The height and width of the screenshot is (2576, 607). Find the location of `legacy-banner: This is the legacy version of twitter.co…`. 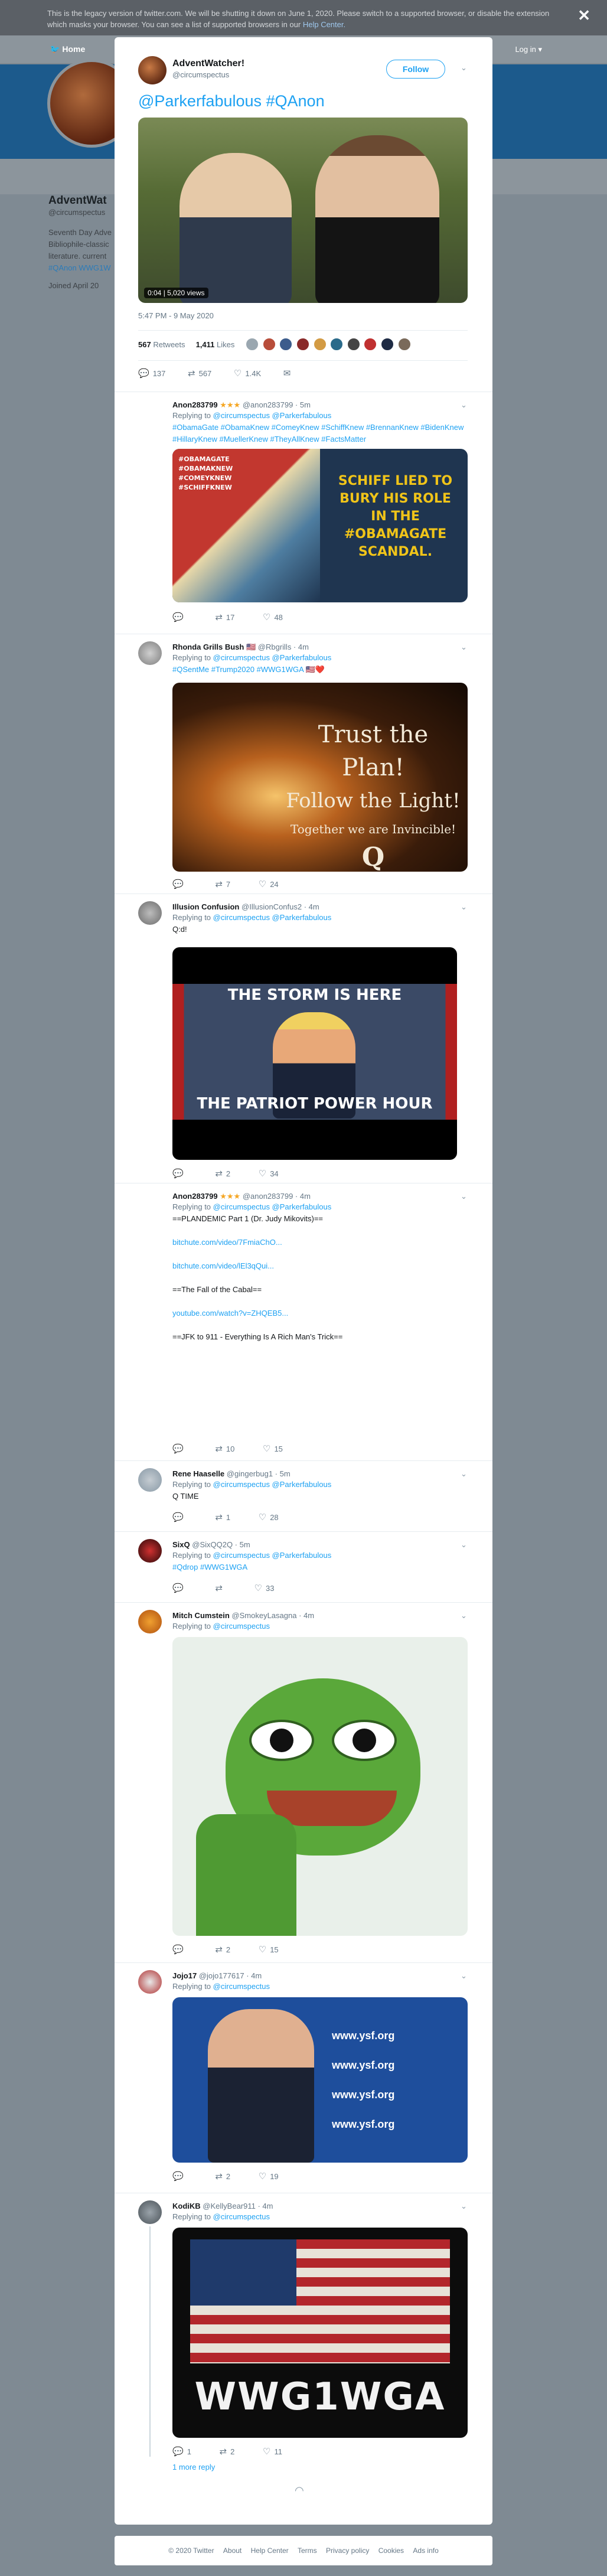

legacy-banner: This is the legacy version of twitter.co… is located at coordinates (303, 17).